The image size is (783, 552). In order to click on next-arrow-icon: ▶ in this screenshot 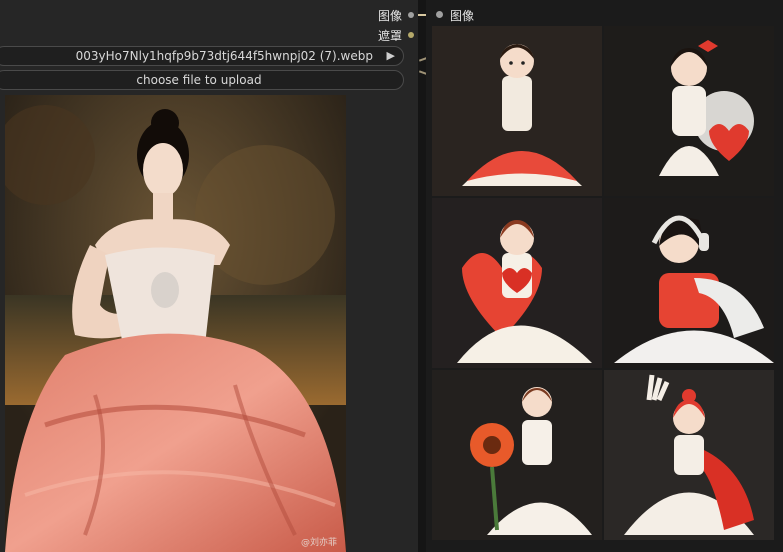, I will do `click(391, 55)`.